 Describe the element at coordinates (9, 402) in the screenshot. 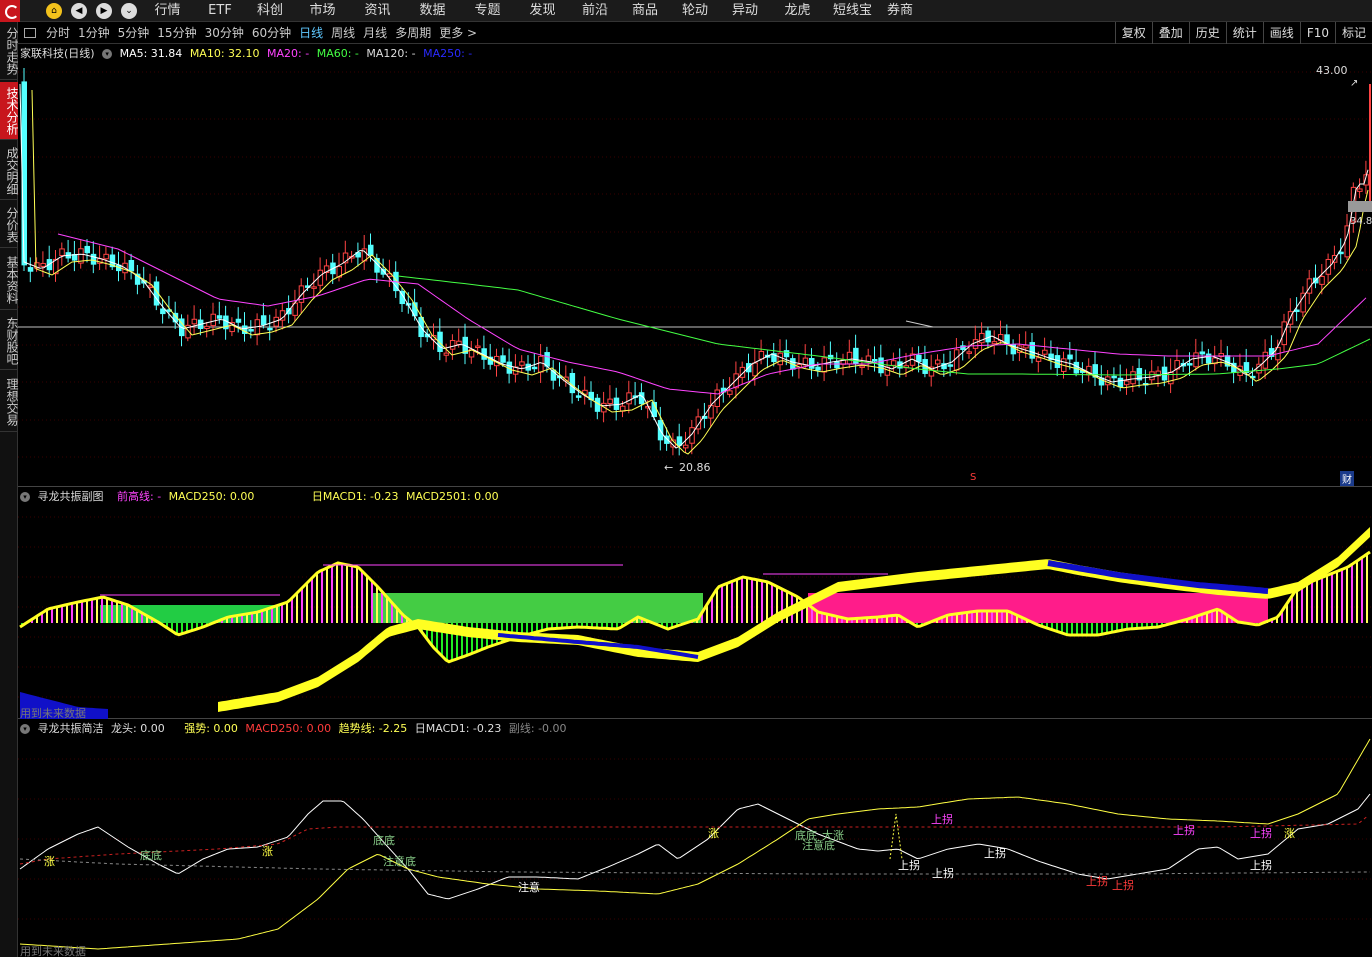

I see `left-tab: 理想交易` at that location.